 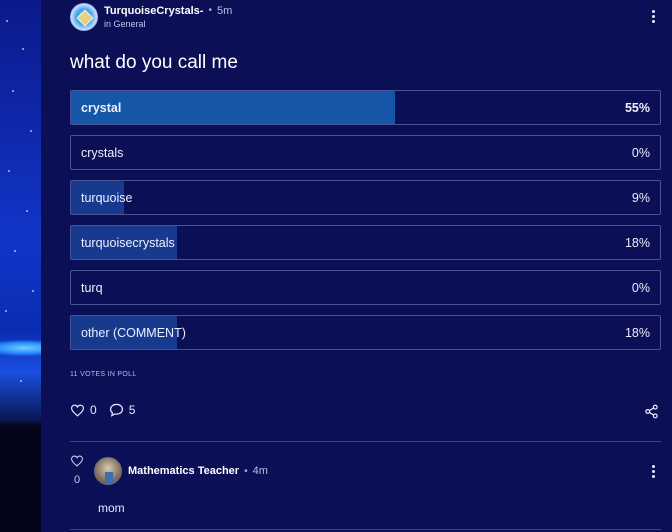 What do you see at coordinates (77, 480) in the screenshot?
I see `comment-like-count: 0` at bounding box center [77, 480].